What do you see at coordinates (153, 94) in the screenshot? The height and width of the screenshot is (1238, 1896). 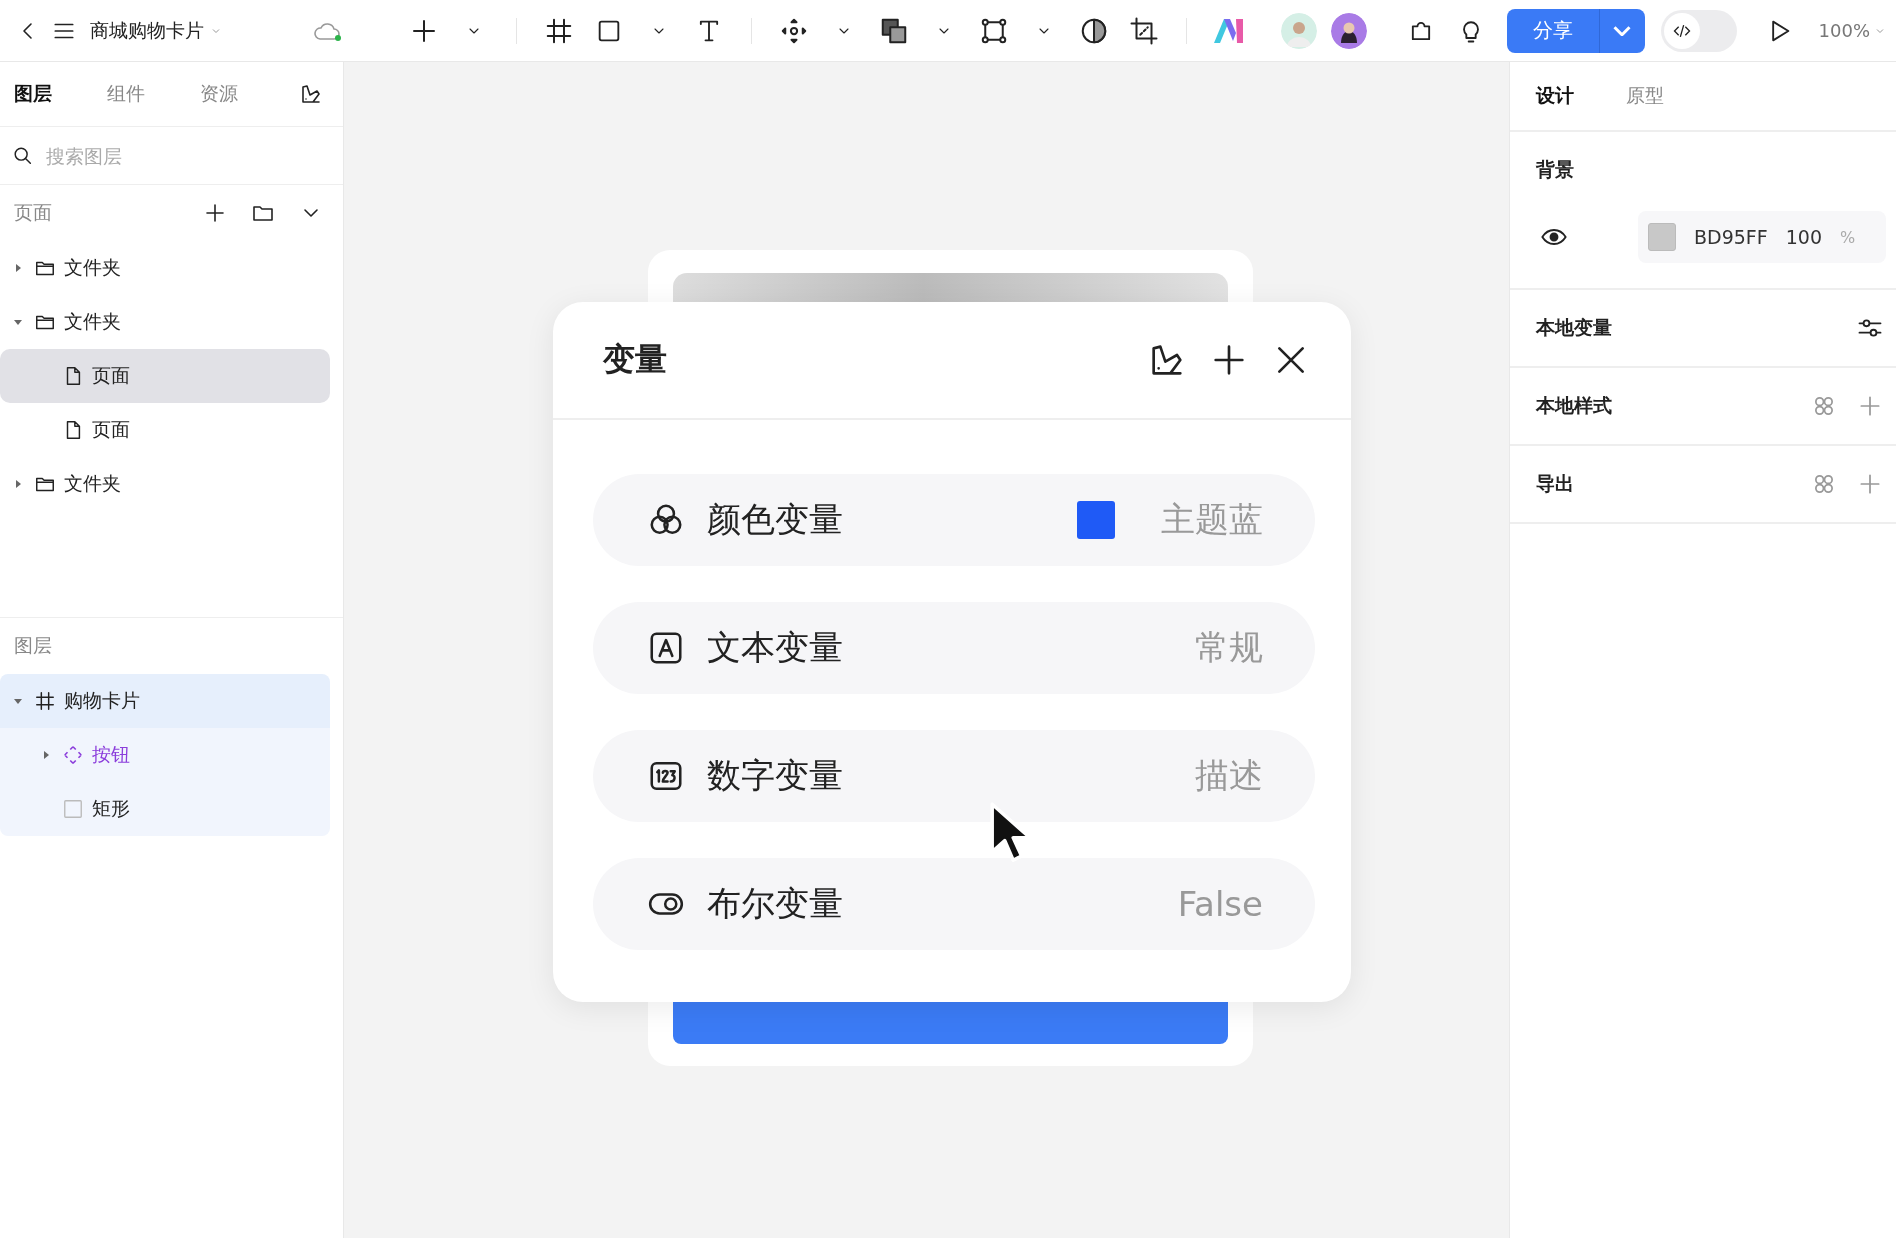 I see `panel-tab: 组件` at bounding box center [153, 94].